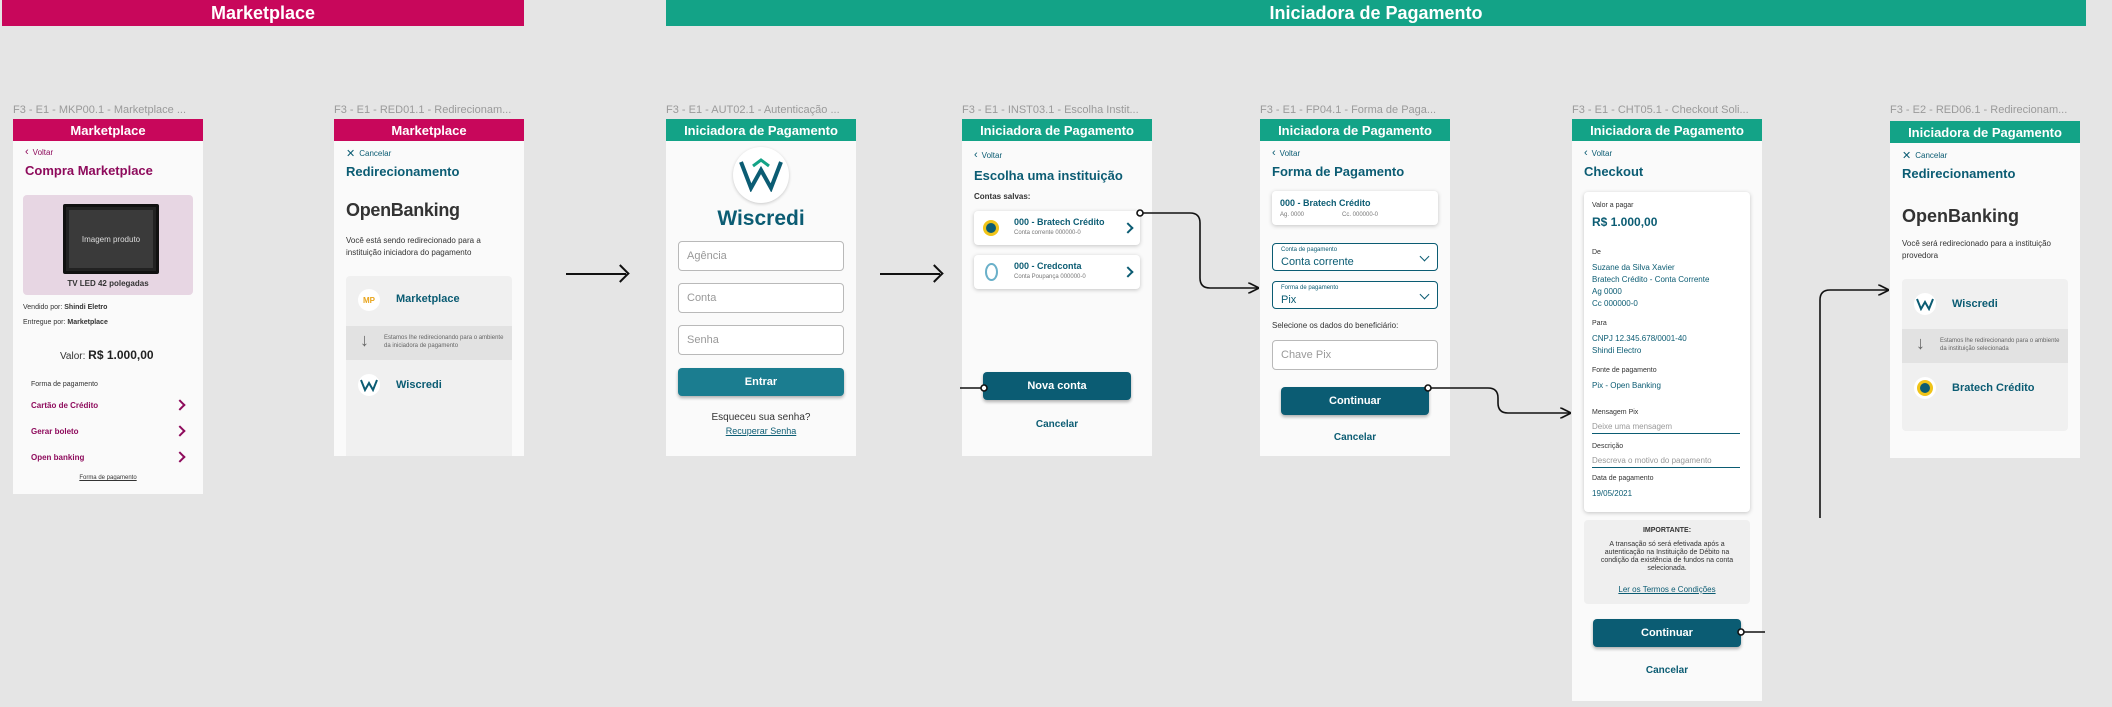 The width and height of the screenshot is (2112, 707). I want to click on connector-dot, so click(984, 388).